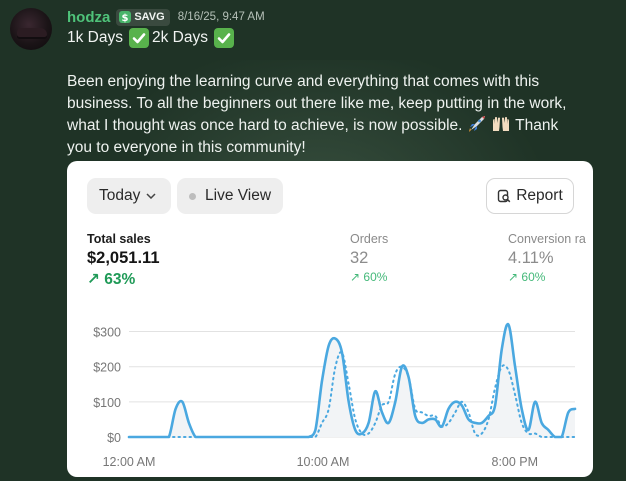 The image size is (626, 481). Describe the element at coordinates (149, 17) in the screenshot. I see `guild-tag-label: SAVG` at that location.